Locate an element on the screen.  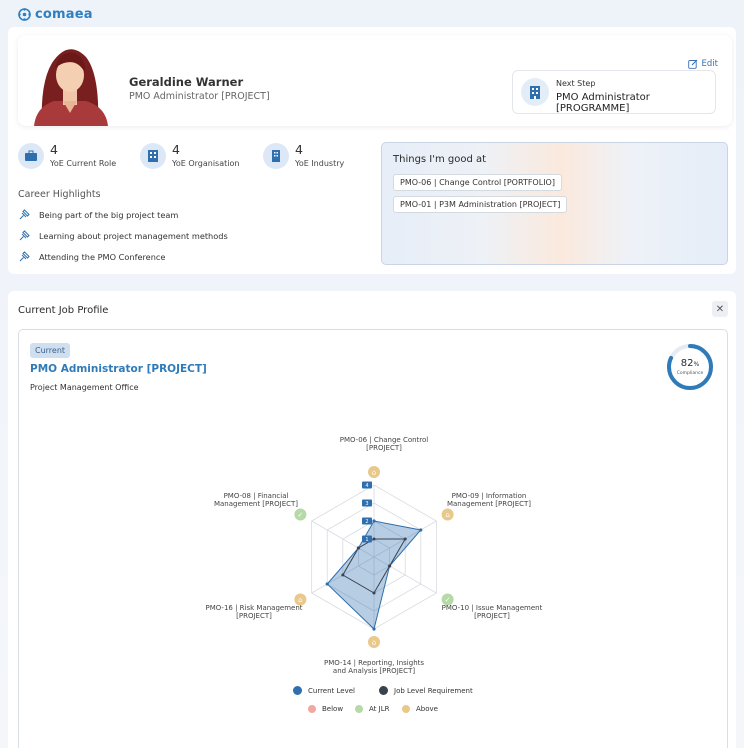
next-step-card: Next Step PMO Administrator [PROGRAMME] is located at coordinates (614, 92).